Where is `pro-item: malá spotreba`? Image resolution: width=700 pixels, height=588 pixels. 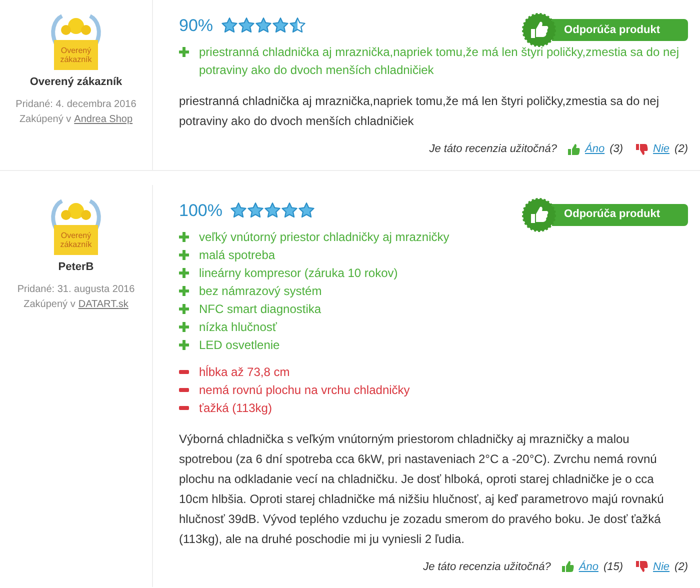 pro-item: malá spotreba is located at coordinates (237, 255).